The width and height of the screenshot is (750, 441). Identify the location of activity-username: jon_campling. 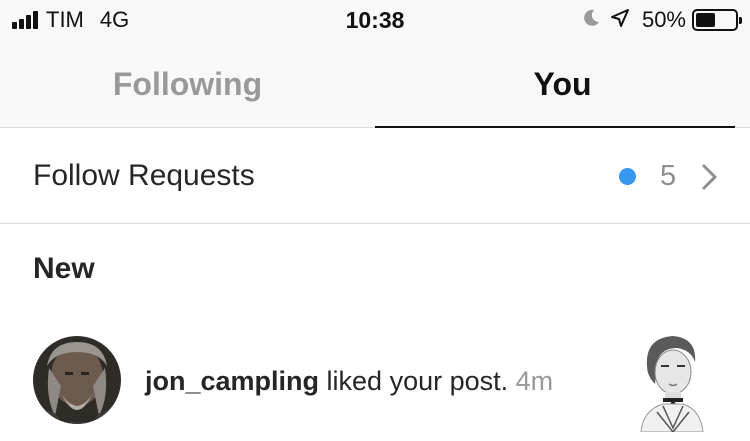
(232, 381).